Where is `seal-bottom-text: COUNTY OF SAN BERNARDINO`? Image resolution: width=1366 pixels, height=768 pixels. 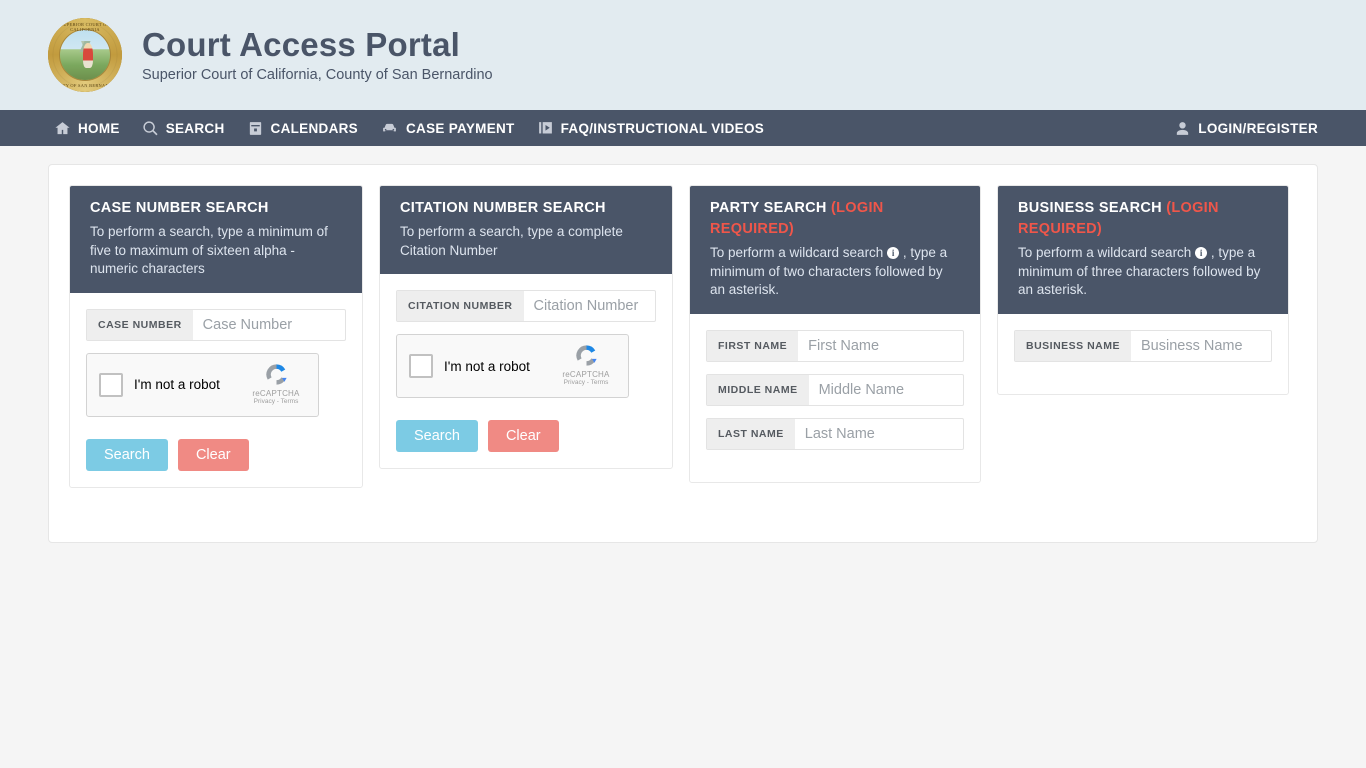
seal-bottom-text: COUNTY OF SAN BERNARDINO is located at coordinates (85, 85).